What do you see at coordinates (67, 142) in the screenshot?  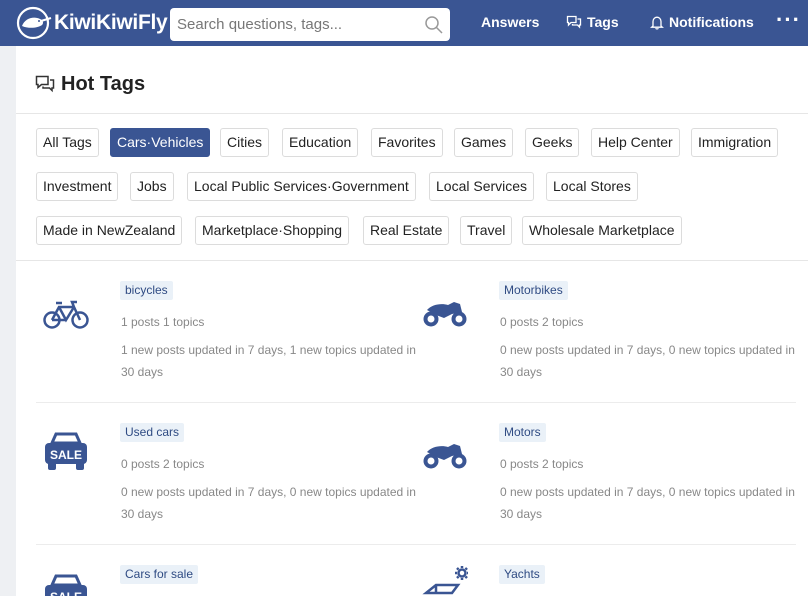 I see `filter-chip-all-tags: All Tags` at bounding box center [67, 142].